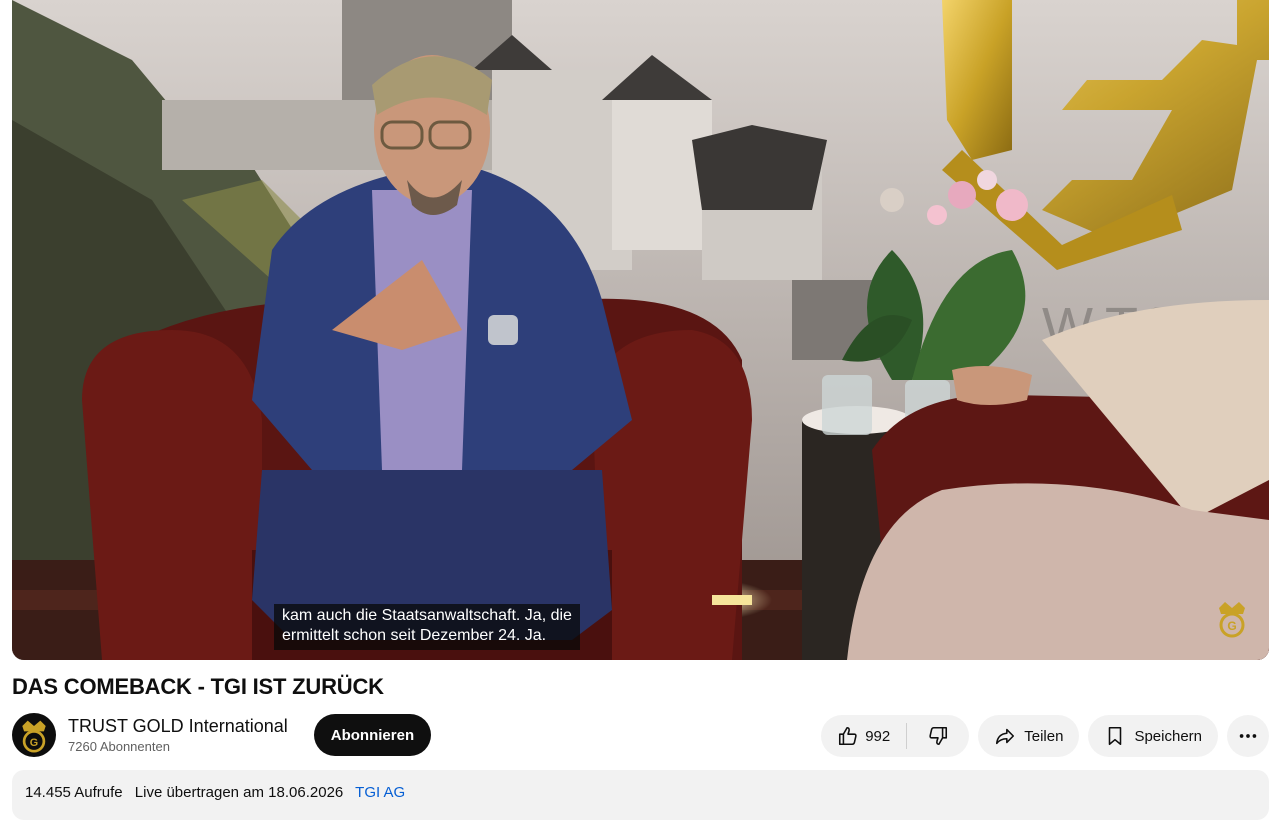  I want to click on save-label: Speichern, so click(1168, 736).